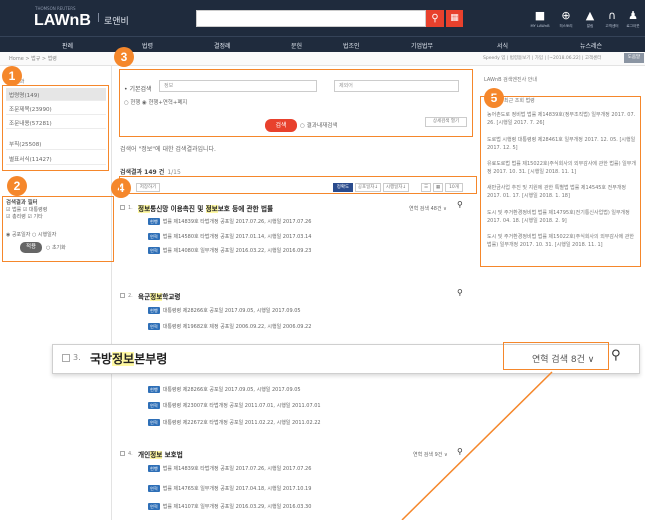 The height and width of the screenshot is (520, 645). What do you see at coordinates (205, 208) in the screenshot?
I see `result-title: 정보통신망 이용촉진 및 정보보호 등에 관한 법률` at bounding box center [205, 208].